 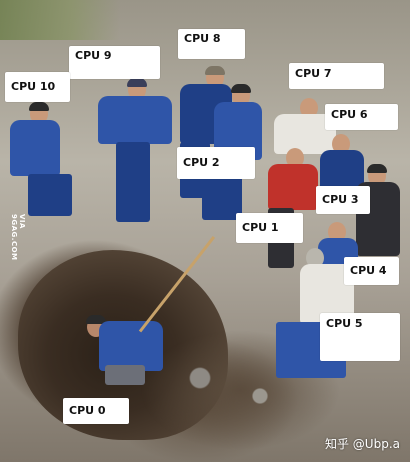 I want to click on label-cpu3: CPU 3, so click(x=343, y=200).